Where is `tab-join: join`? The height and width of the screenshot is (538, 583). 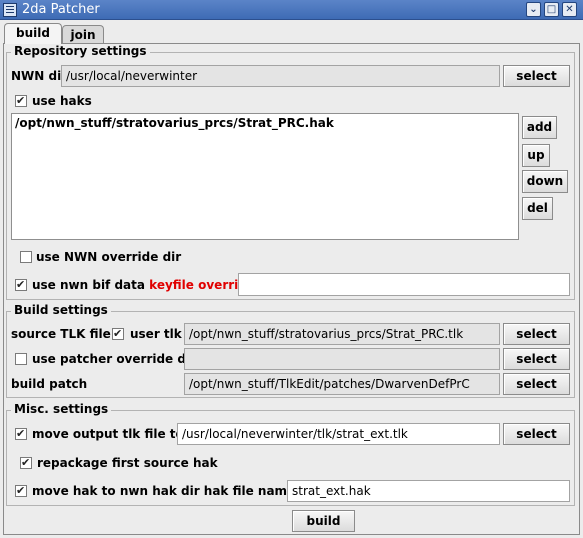 tab-join: join is located at coordinates (83, 35).